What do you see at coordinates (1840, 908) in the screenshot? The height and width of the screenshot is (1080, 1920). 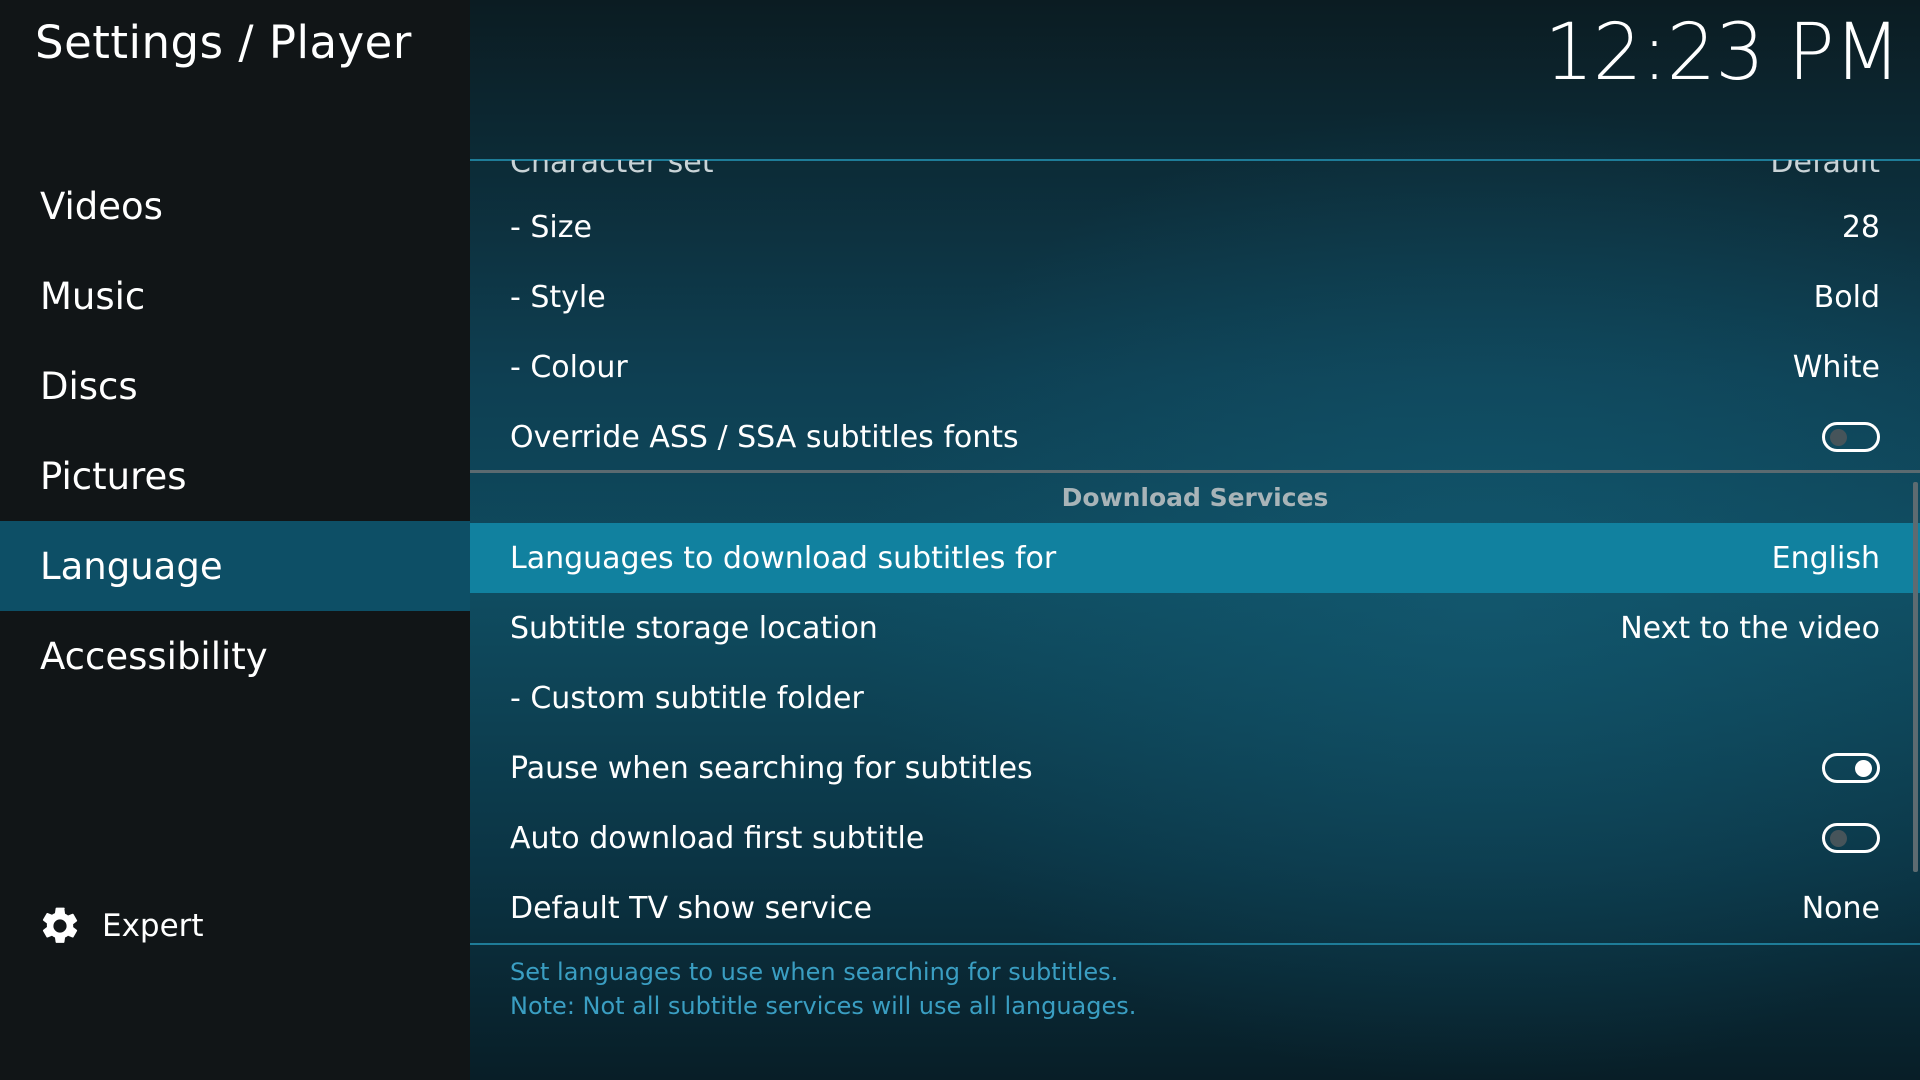 I see `setting-value: None` at bounding box center [1840, 908].